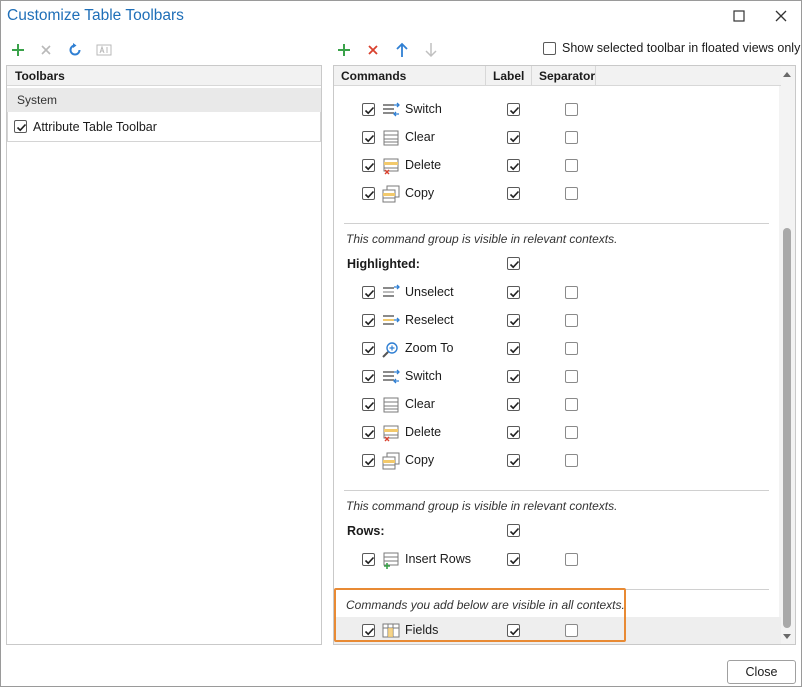  I want to click on scroll-up-arrow, so click(787, 74).